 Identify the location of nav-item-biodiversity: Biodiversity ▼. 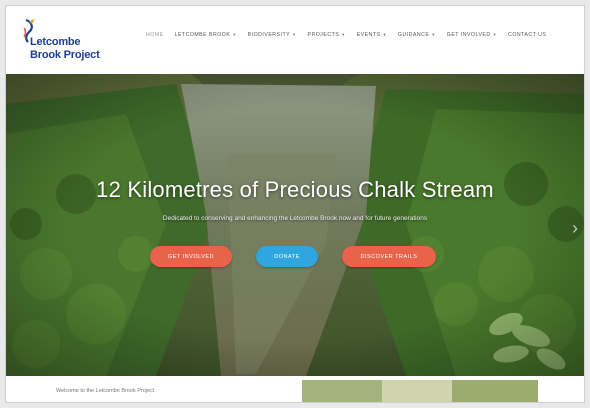
(272, 35).